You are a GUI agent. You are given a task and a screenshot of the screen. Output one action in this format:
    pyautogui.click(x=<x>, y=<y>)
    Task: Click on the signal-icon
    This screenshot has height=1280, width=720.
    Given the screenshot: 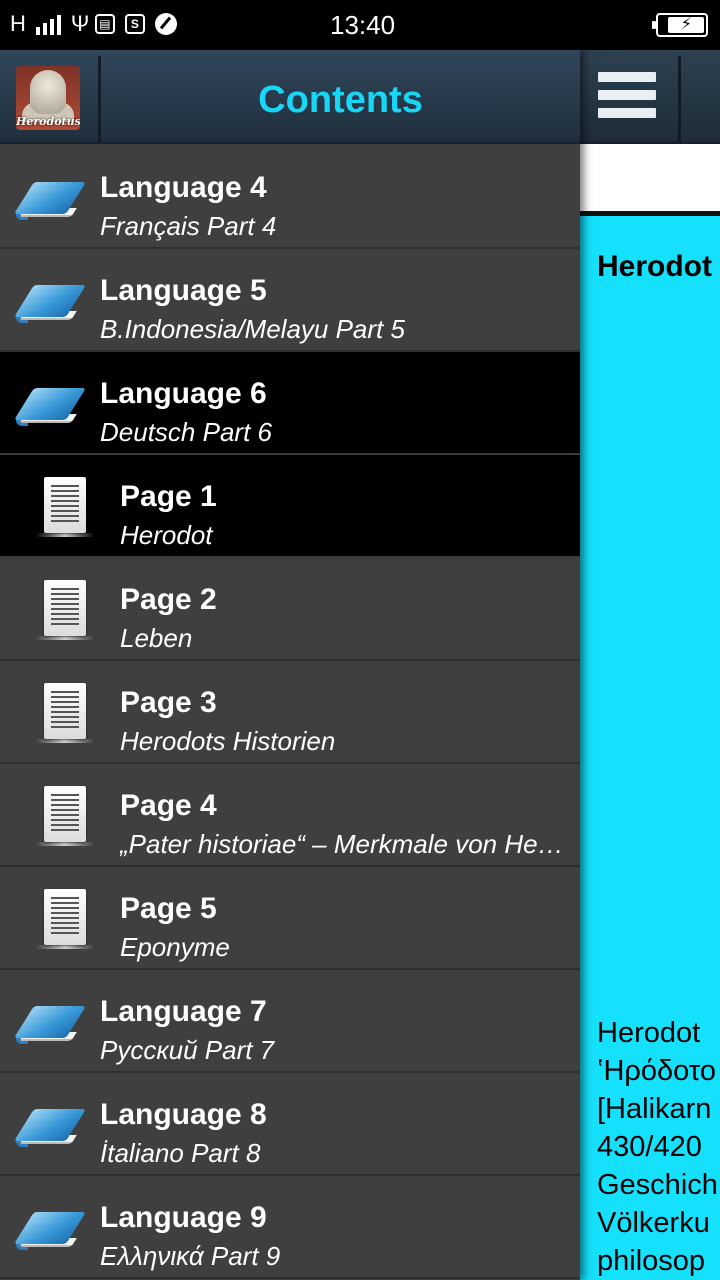 What is the action you would take?
    pyautogui.click(x=48, y=24)
    